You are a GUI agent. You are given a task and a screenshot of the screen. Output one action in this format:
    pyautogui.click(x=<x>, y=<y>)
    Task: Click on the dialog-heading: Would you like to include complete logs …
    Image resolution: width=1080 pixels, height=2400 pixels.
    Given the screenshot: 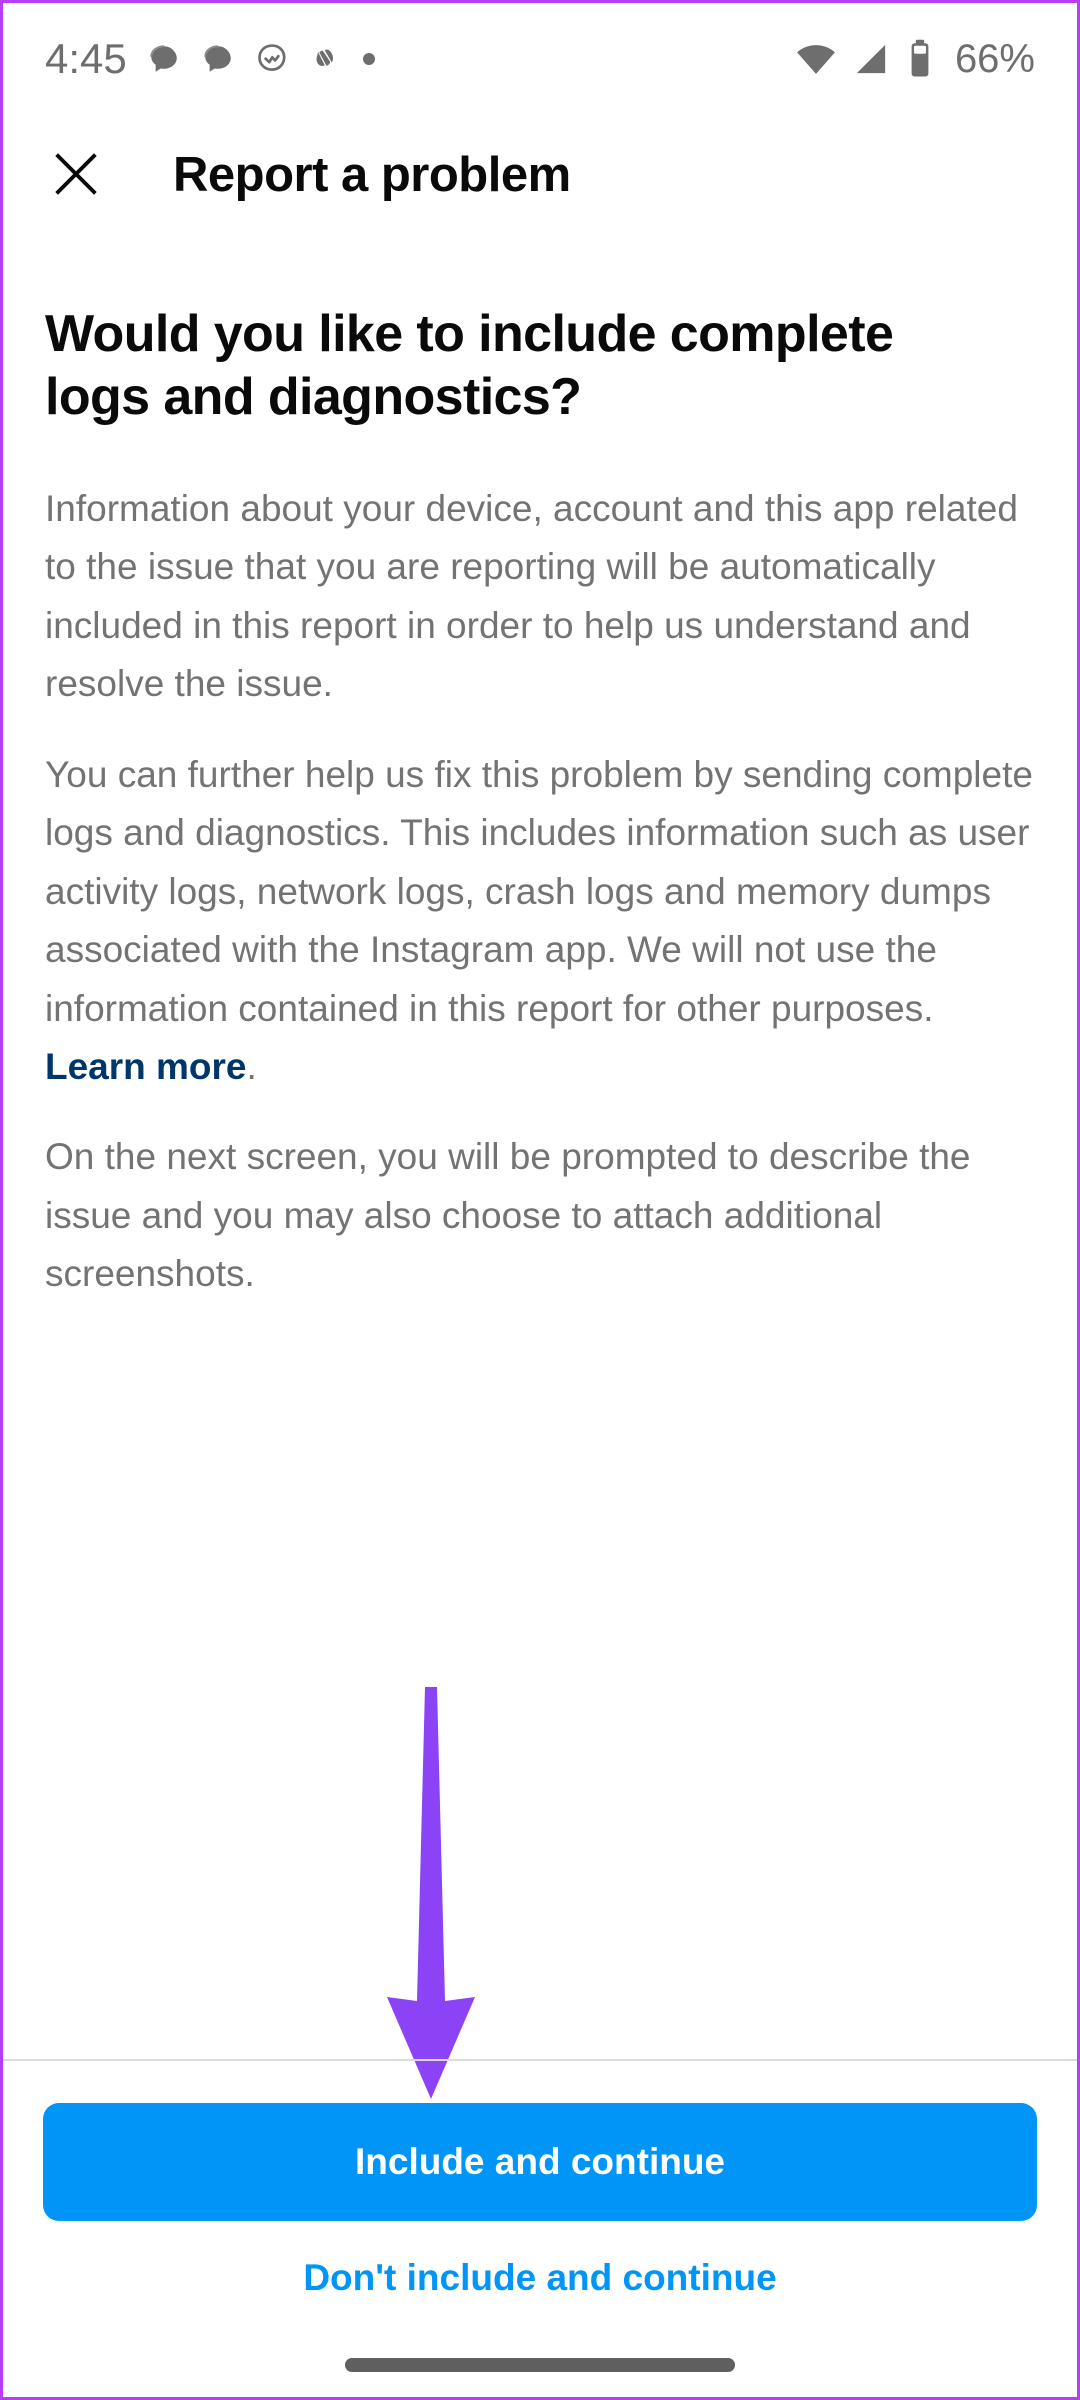 What is the action you would take?
    pyautogui.click(x=469, y=366)
    